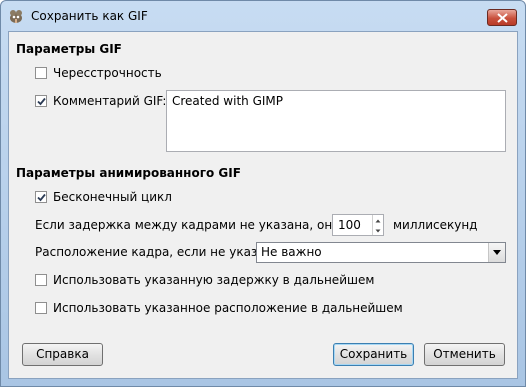 This screenshot has height=387, width=526. Describe the element at coordinates (373, 354) in the screenshot. I see `save-button: Сохранить` at that location.